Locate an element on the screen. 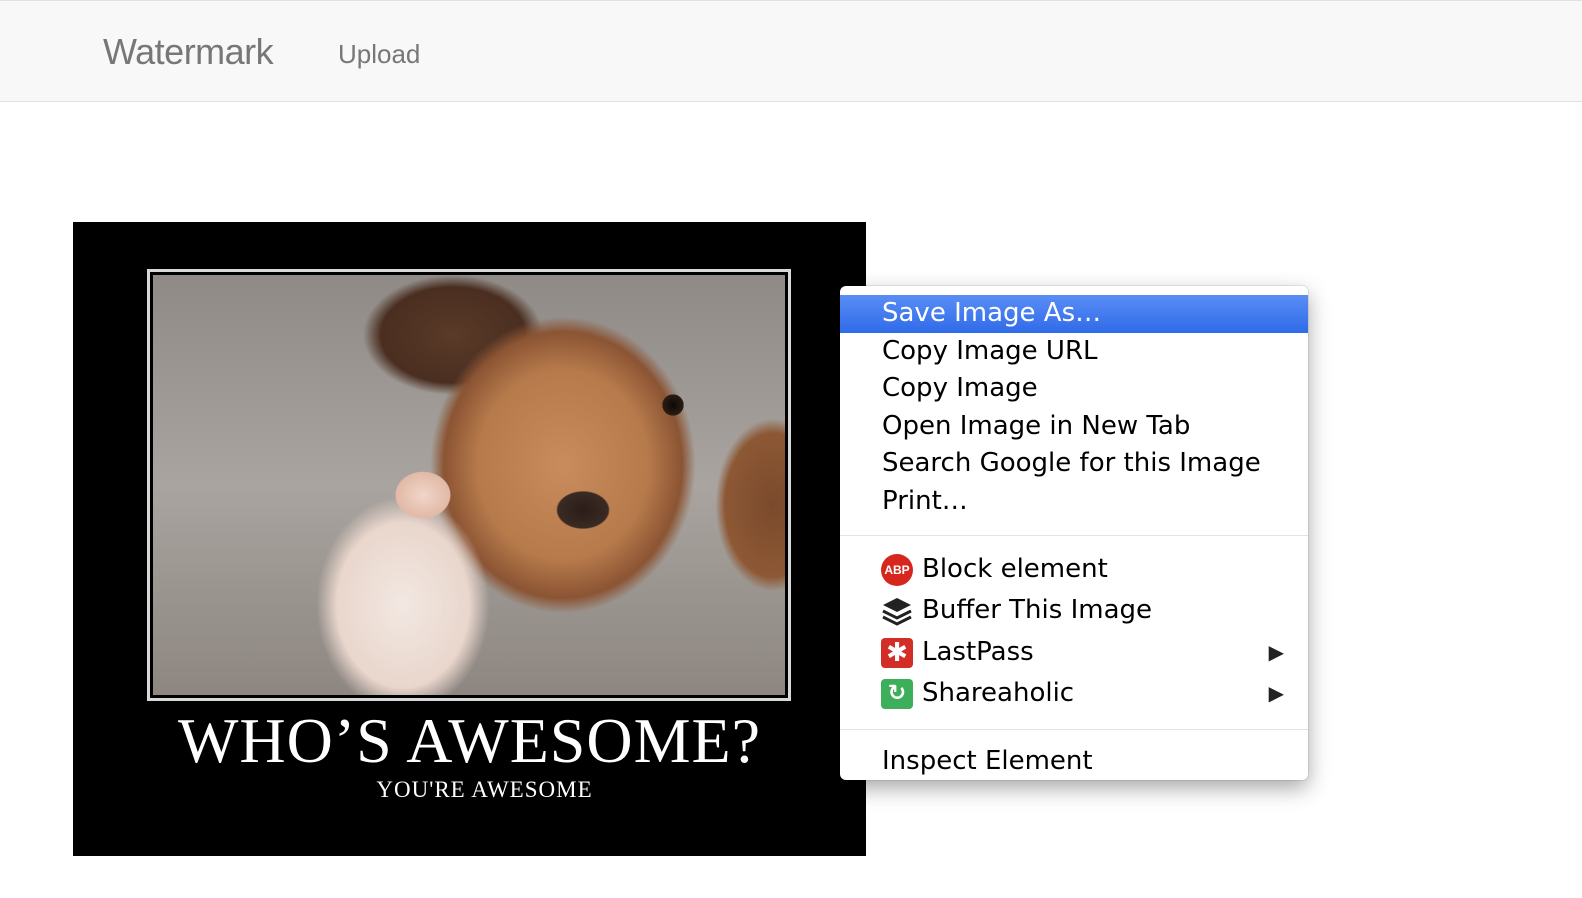 The image size is (1582, 898). menu-item-label: Search Google for this Image is located at coordinates (1071, 463).